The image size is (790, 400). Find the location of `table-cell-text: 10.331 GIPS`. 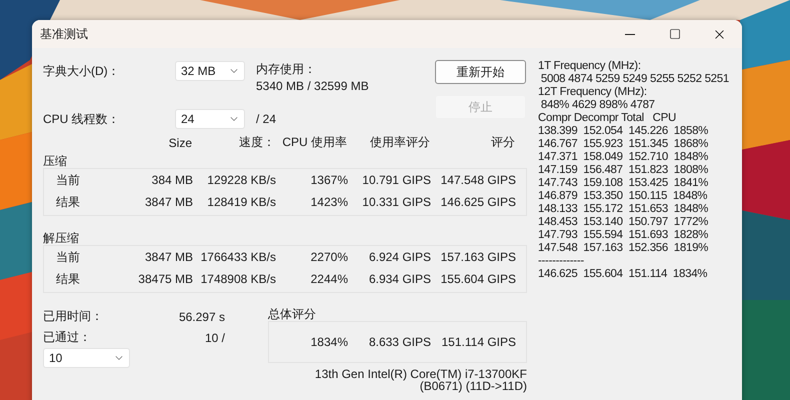

table-cell-text: 10.331 GIPS is located at coordinates (396, 202).